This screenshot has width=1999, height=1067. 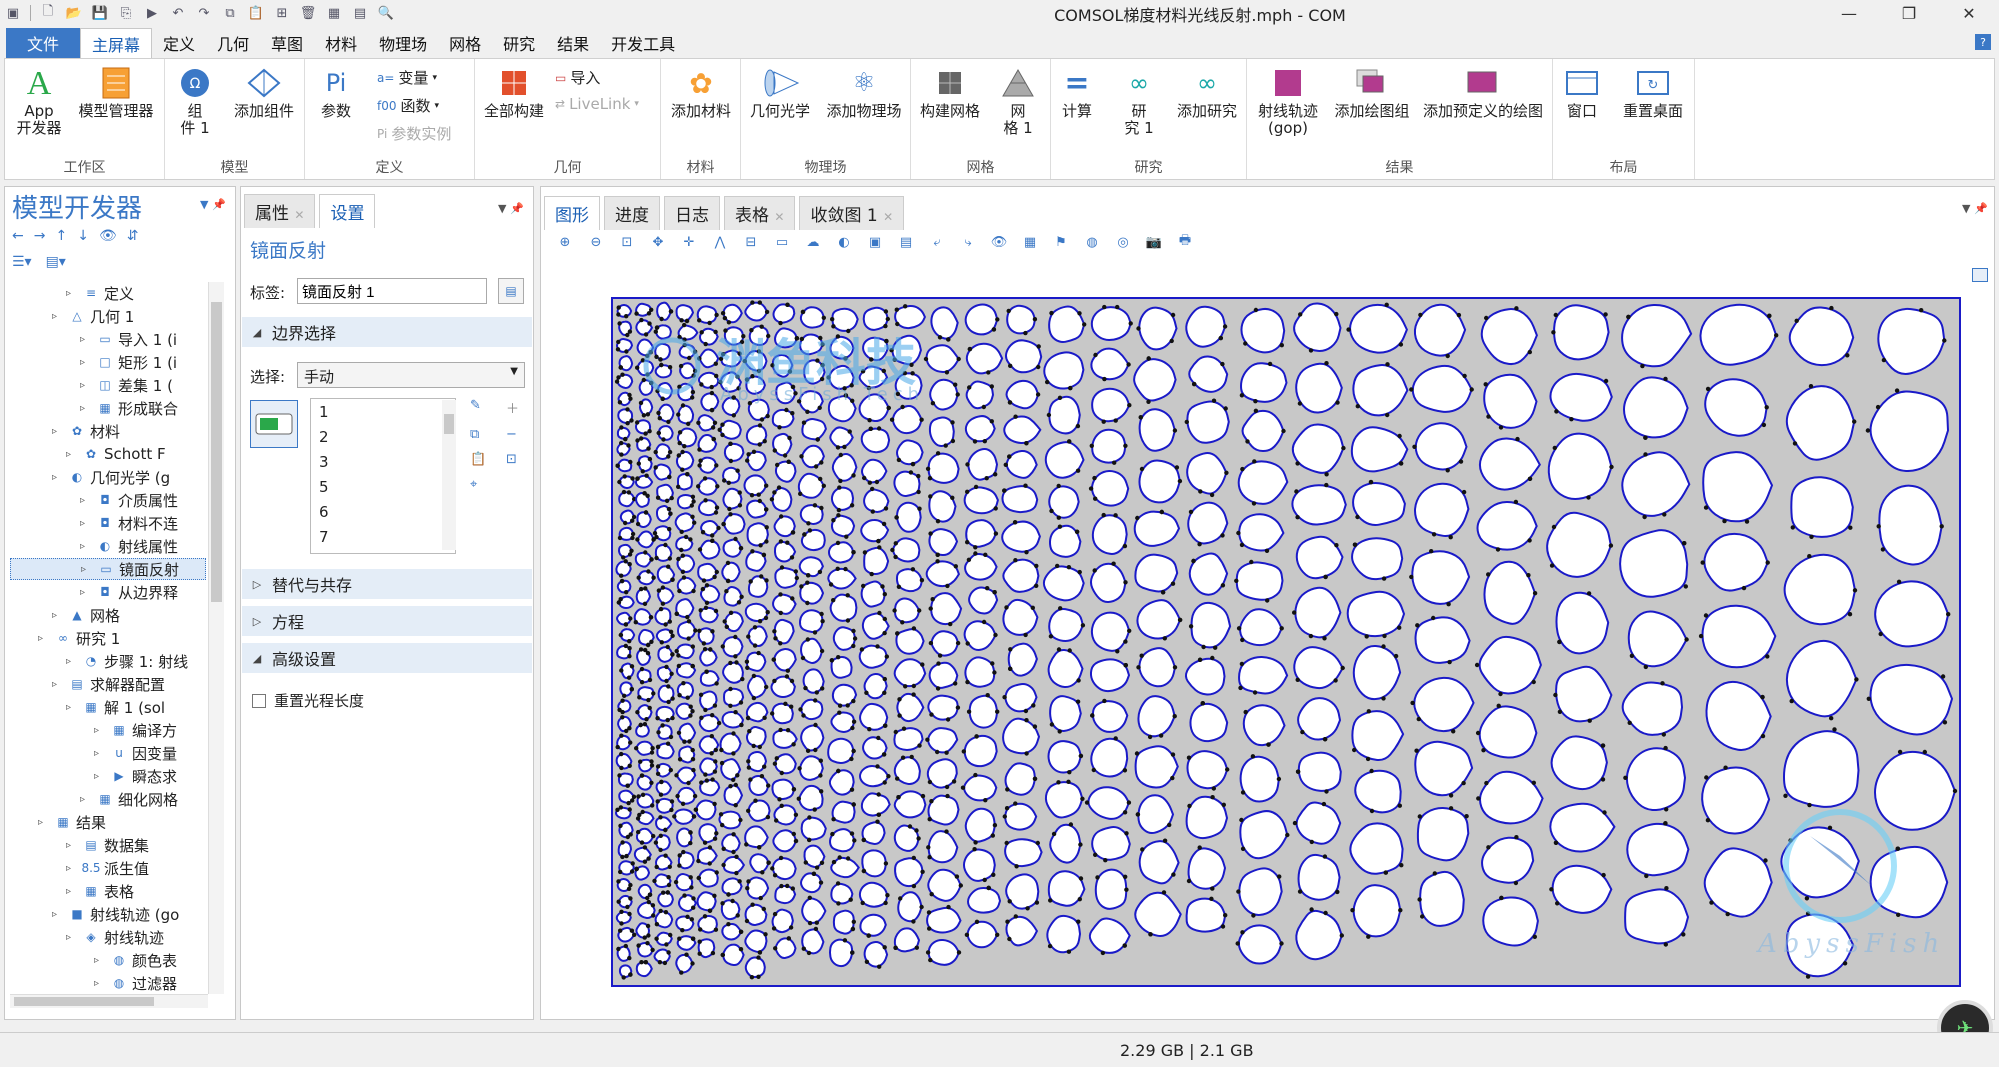 What do you see at coordinates (387, 332) in the screenshot?
I see `boundary-selection-header: ◢ 边界选择` at bounding box center [387, 332].